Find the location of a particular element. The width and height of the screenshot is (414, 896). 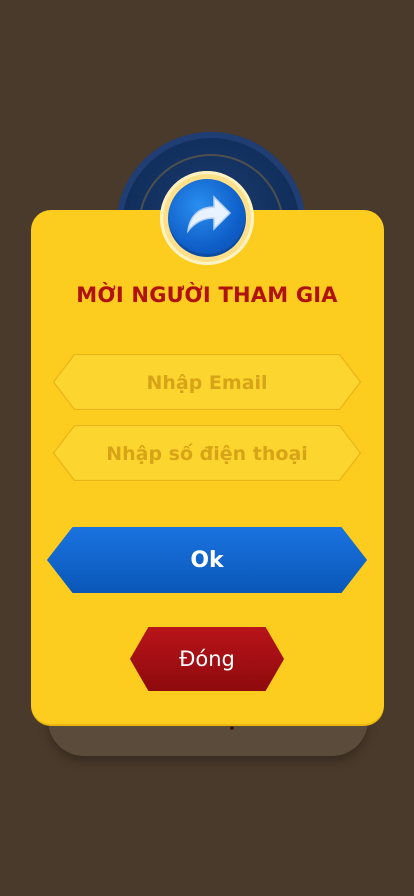

share-badge is located at coordinates (207, 218).